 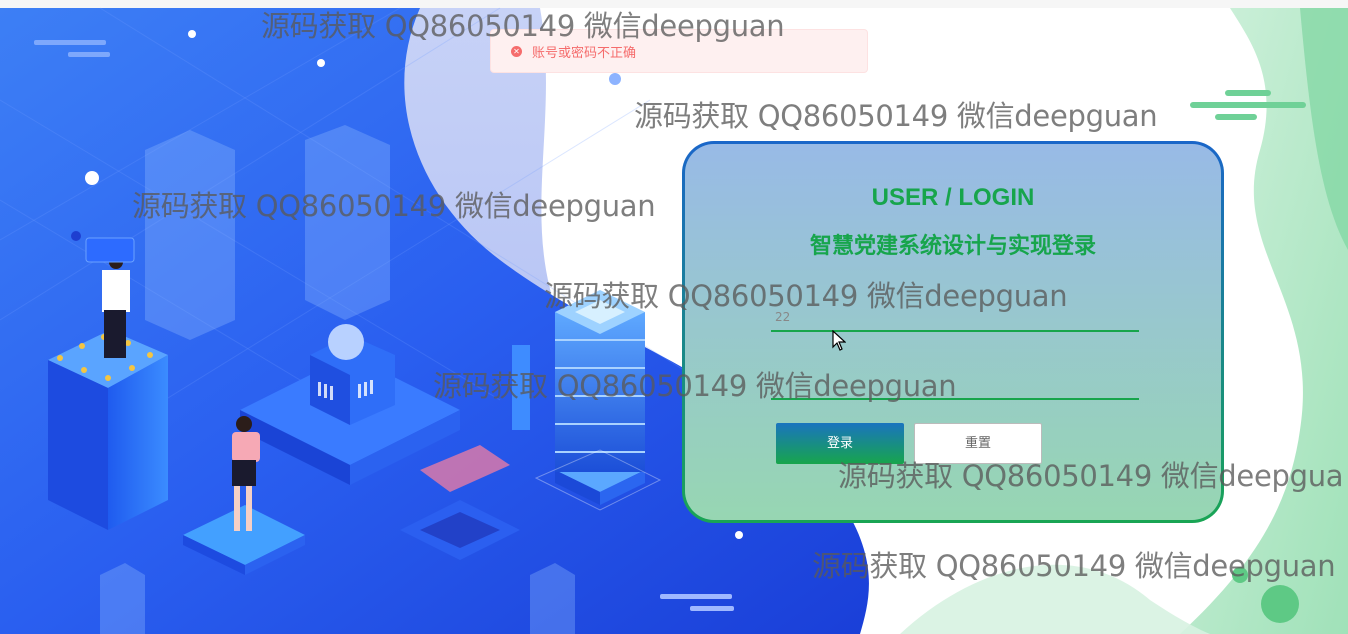 What do you see at coordinates (955, 386) in the screenshot?
I see `password-input` at bounding box center [955, 386].